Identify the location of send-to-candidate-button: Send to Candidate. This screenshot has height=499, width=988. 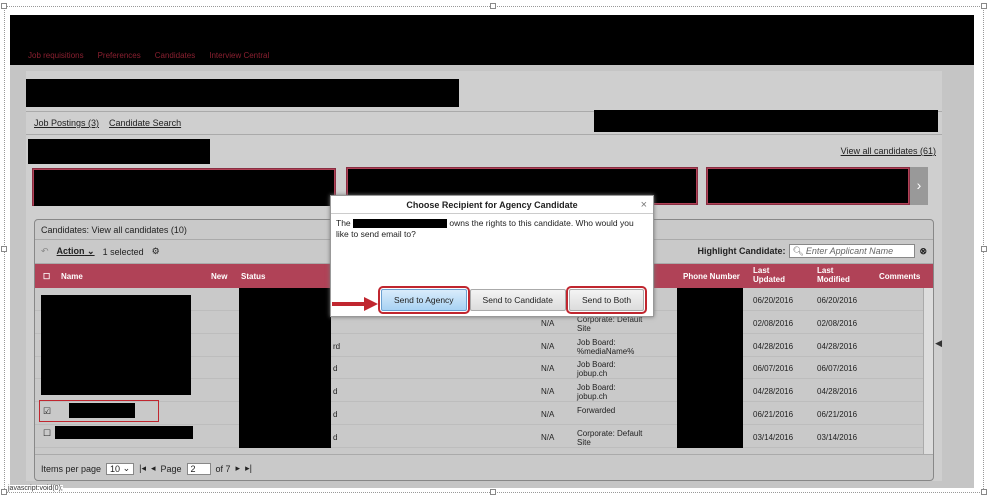
(517, 300).